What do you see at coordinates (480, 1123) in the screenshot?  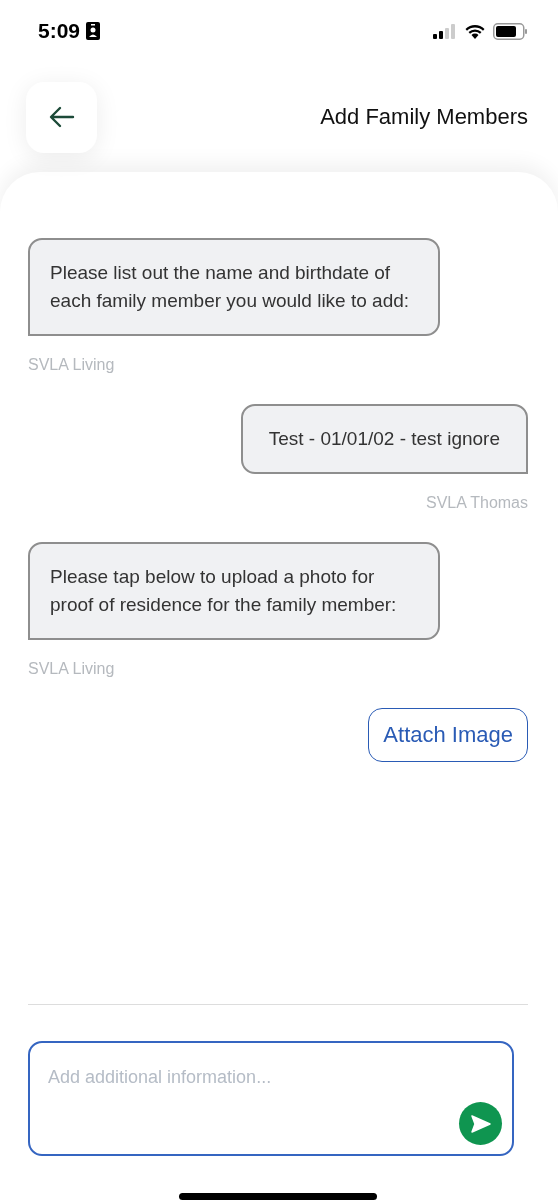 I see `send-icon` at bounding box center [480, 1123].